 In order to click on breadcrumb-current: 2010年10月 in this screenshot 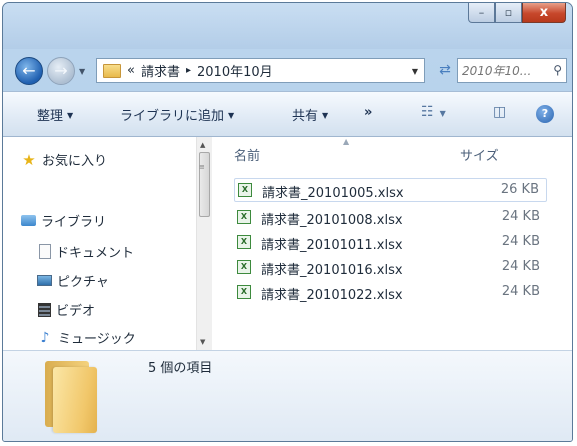, I will do `click(235, 70)`.